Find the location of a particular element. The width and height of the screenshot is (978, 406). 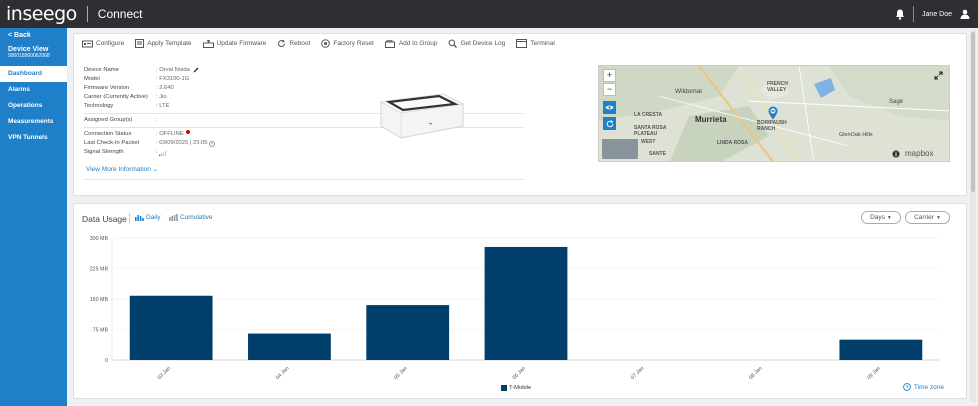

configure-label: Configure is located at coordinates (110, 43).